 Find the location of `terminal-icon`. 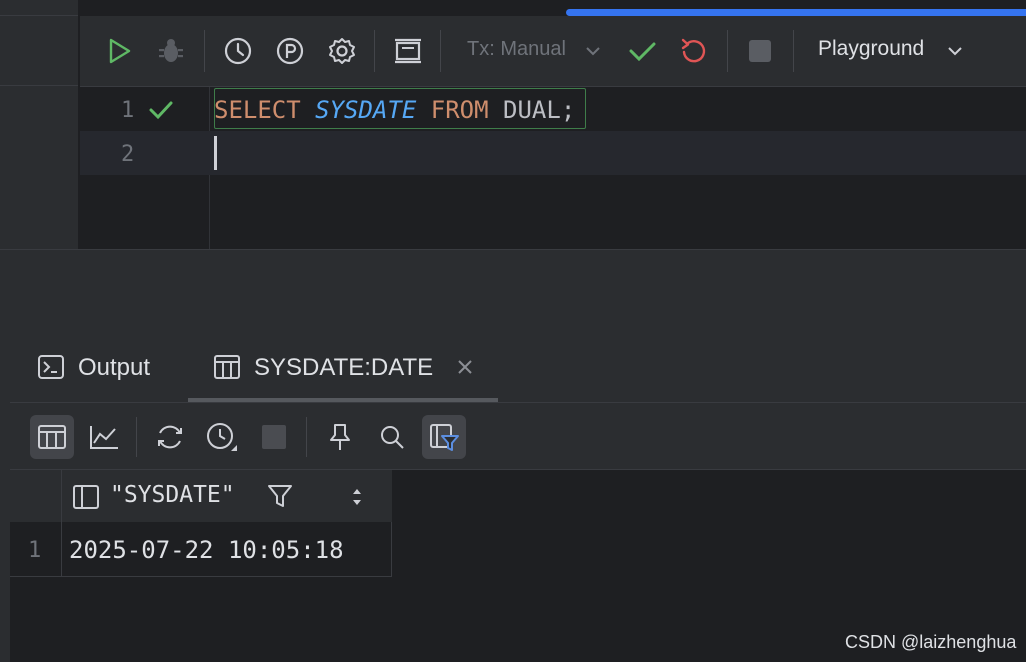

terminal-icon is located at coordinates (51, 369).